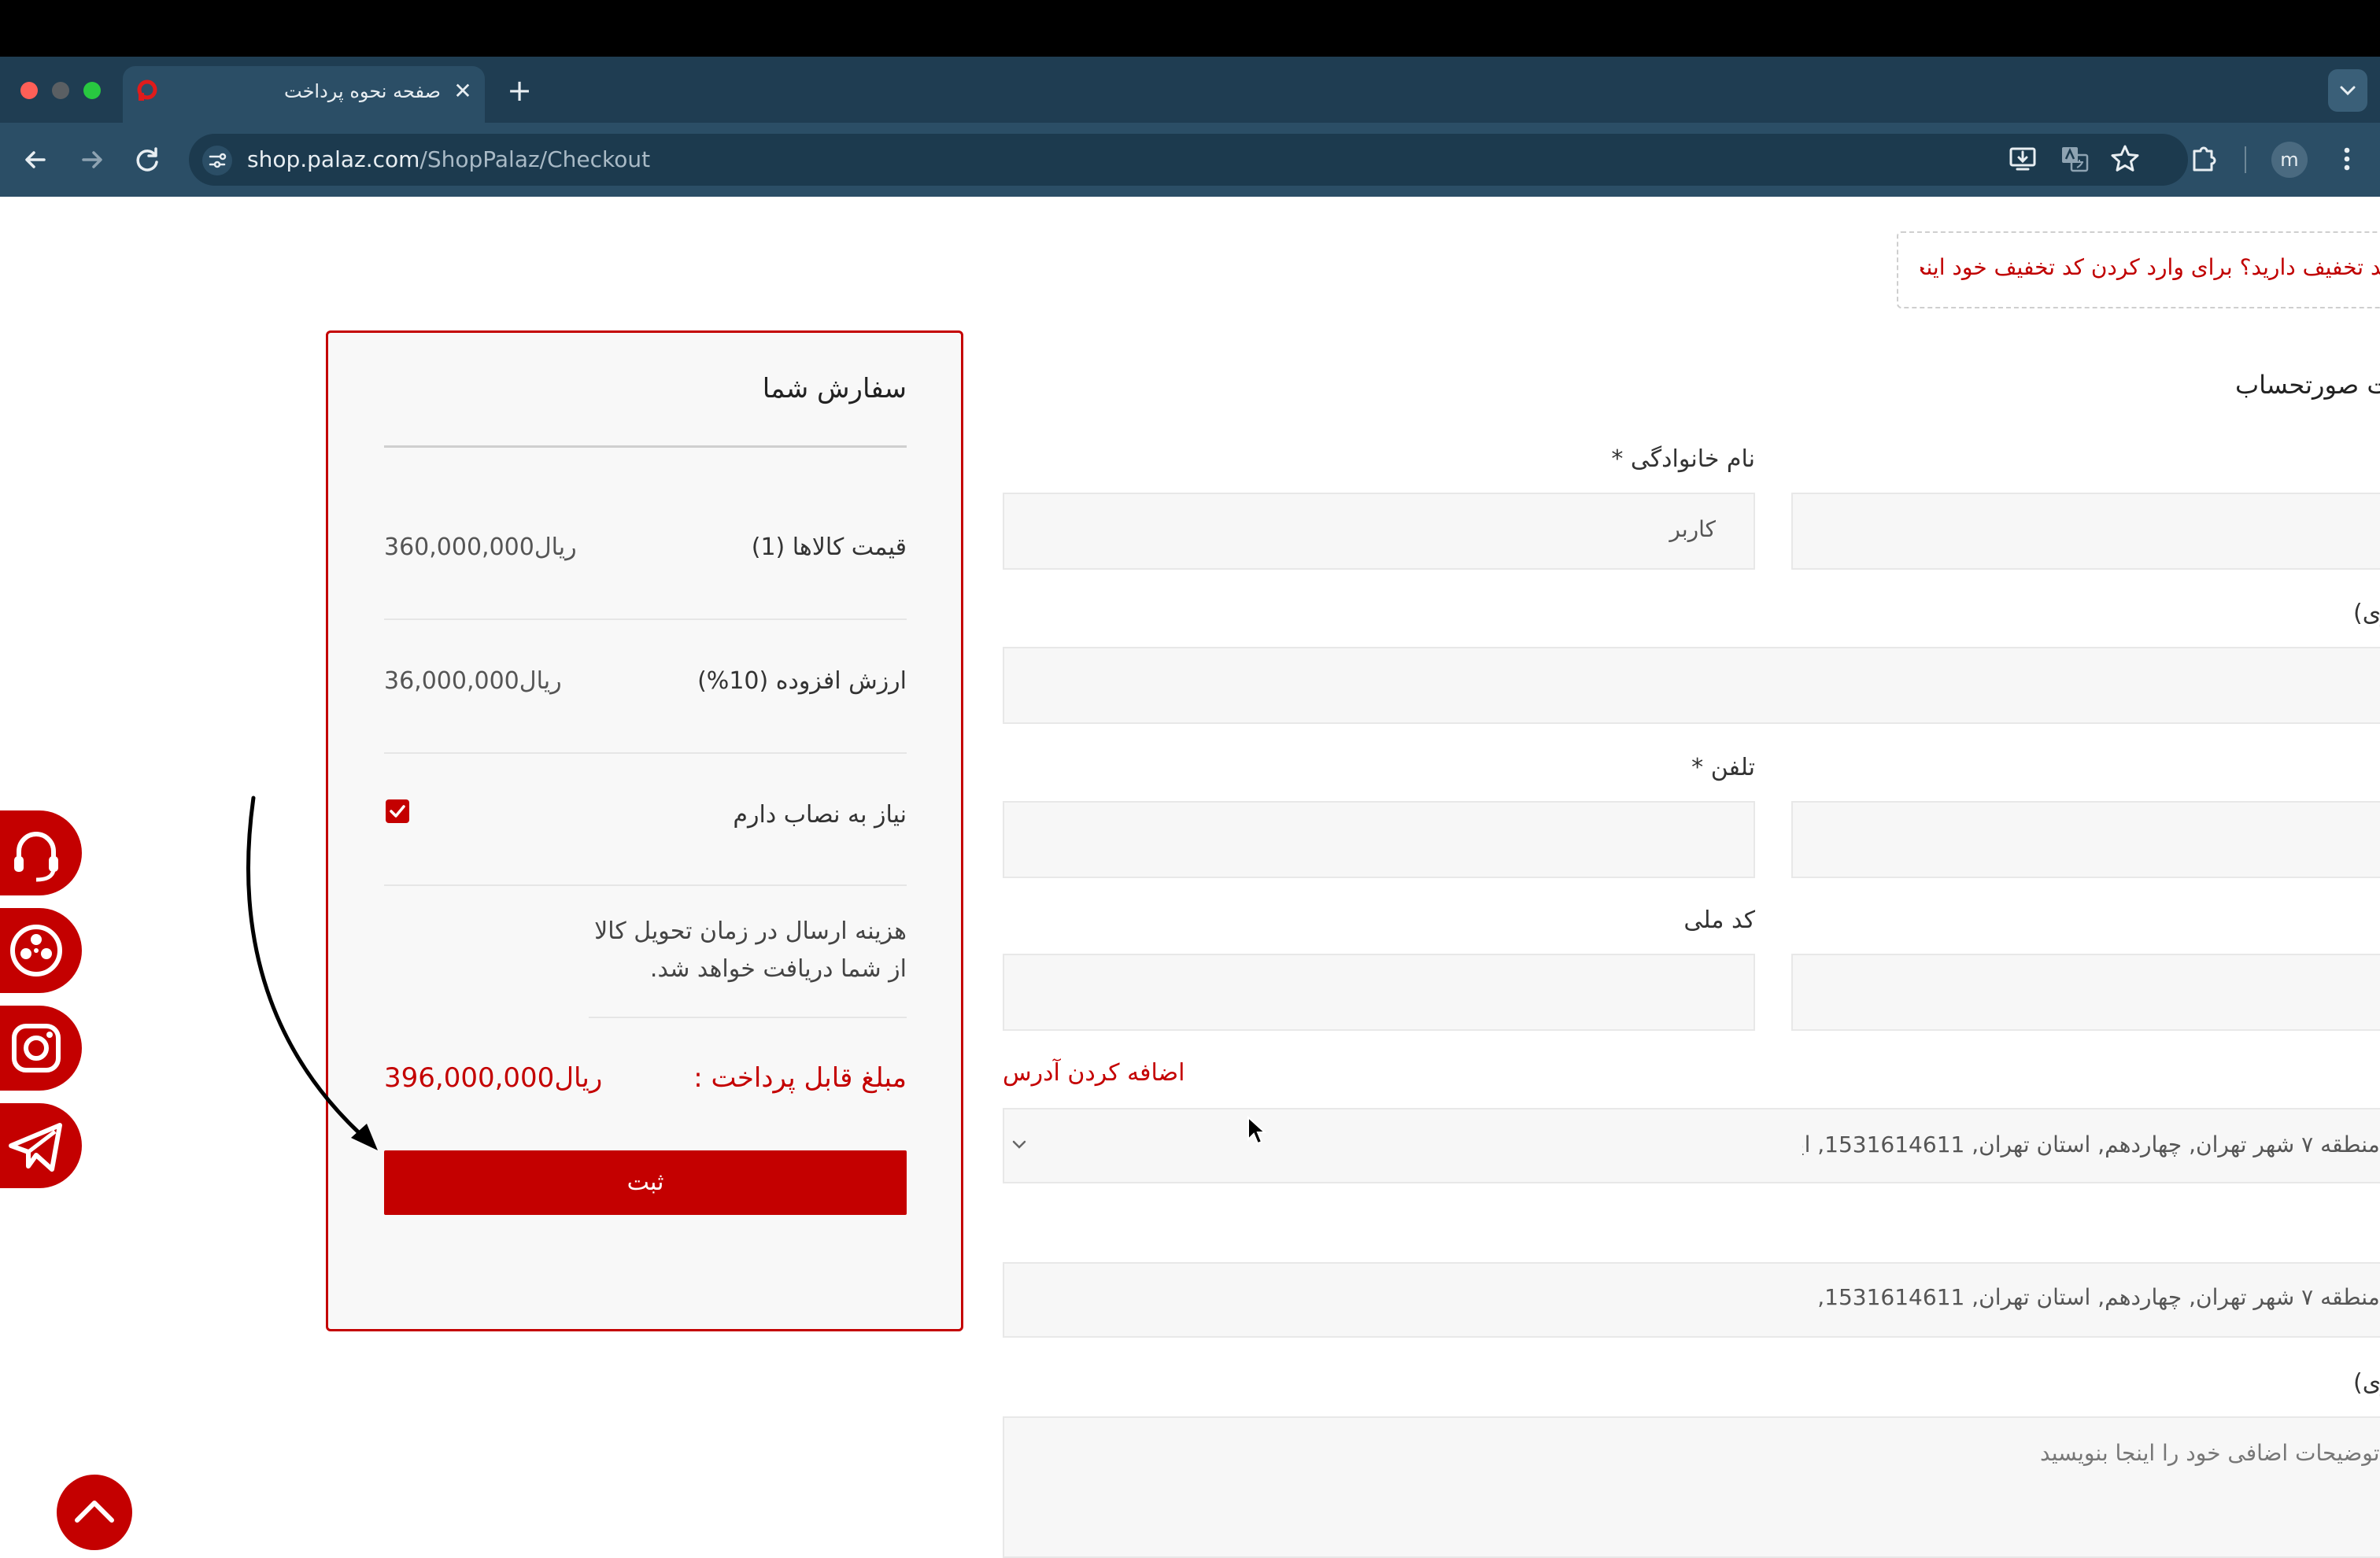 Image resolution: width=2380 pixels, height=1558 pixels. I want to click on national-code-label: کد ملی, so click(1719, 920).